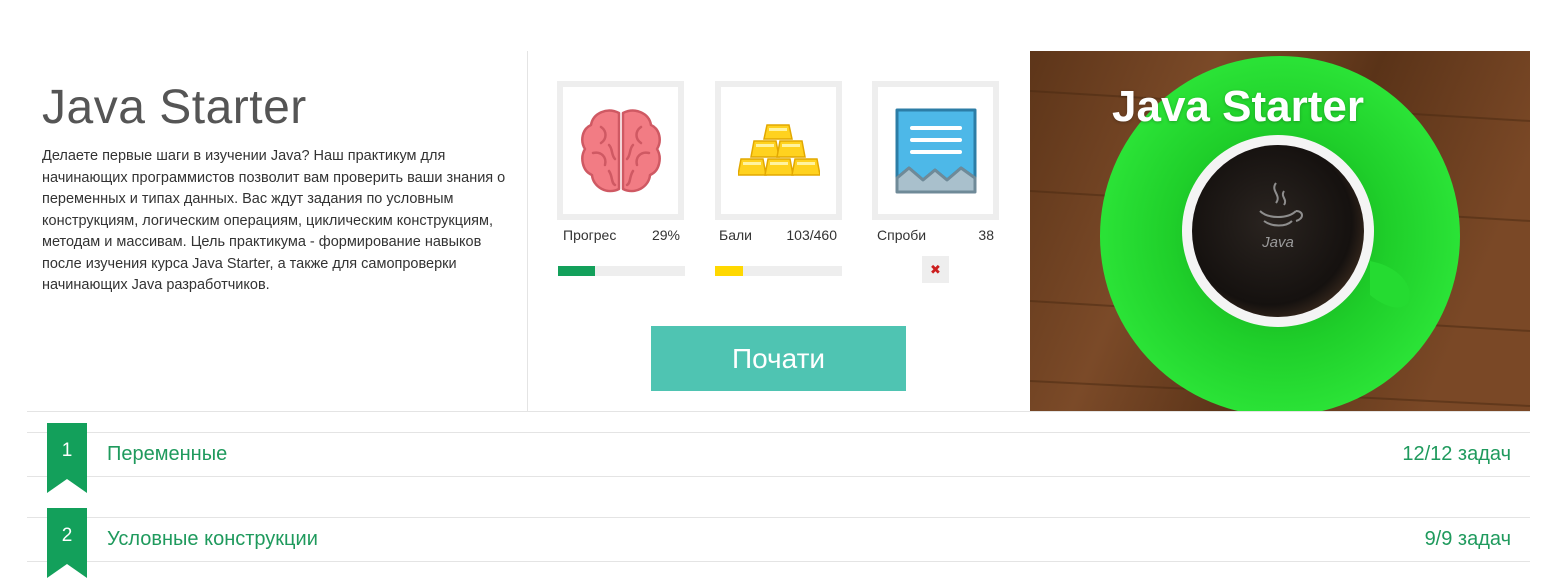 The width and height of the screenshot is (1553, 588). Describe the element at coordinates (665, 235) in the screenshot. I see `progress-value: 29%` at that location.